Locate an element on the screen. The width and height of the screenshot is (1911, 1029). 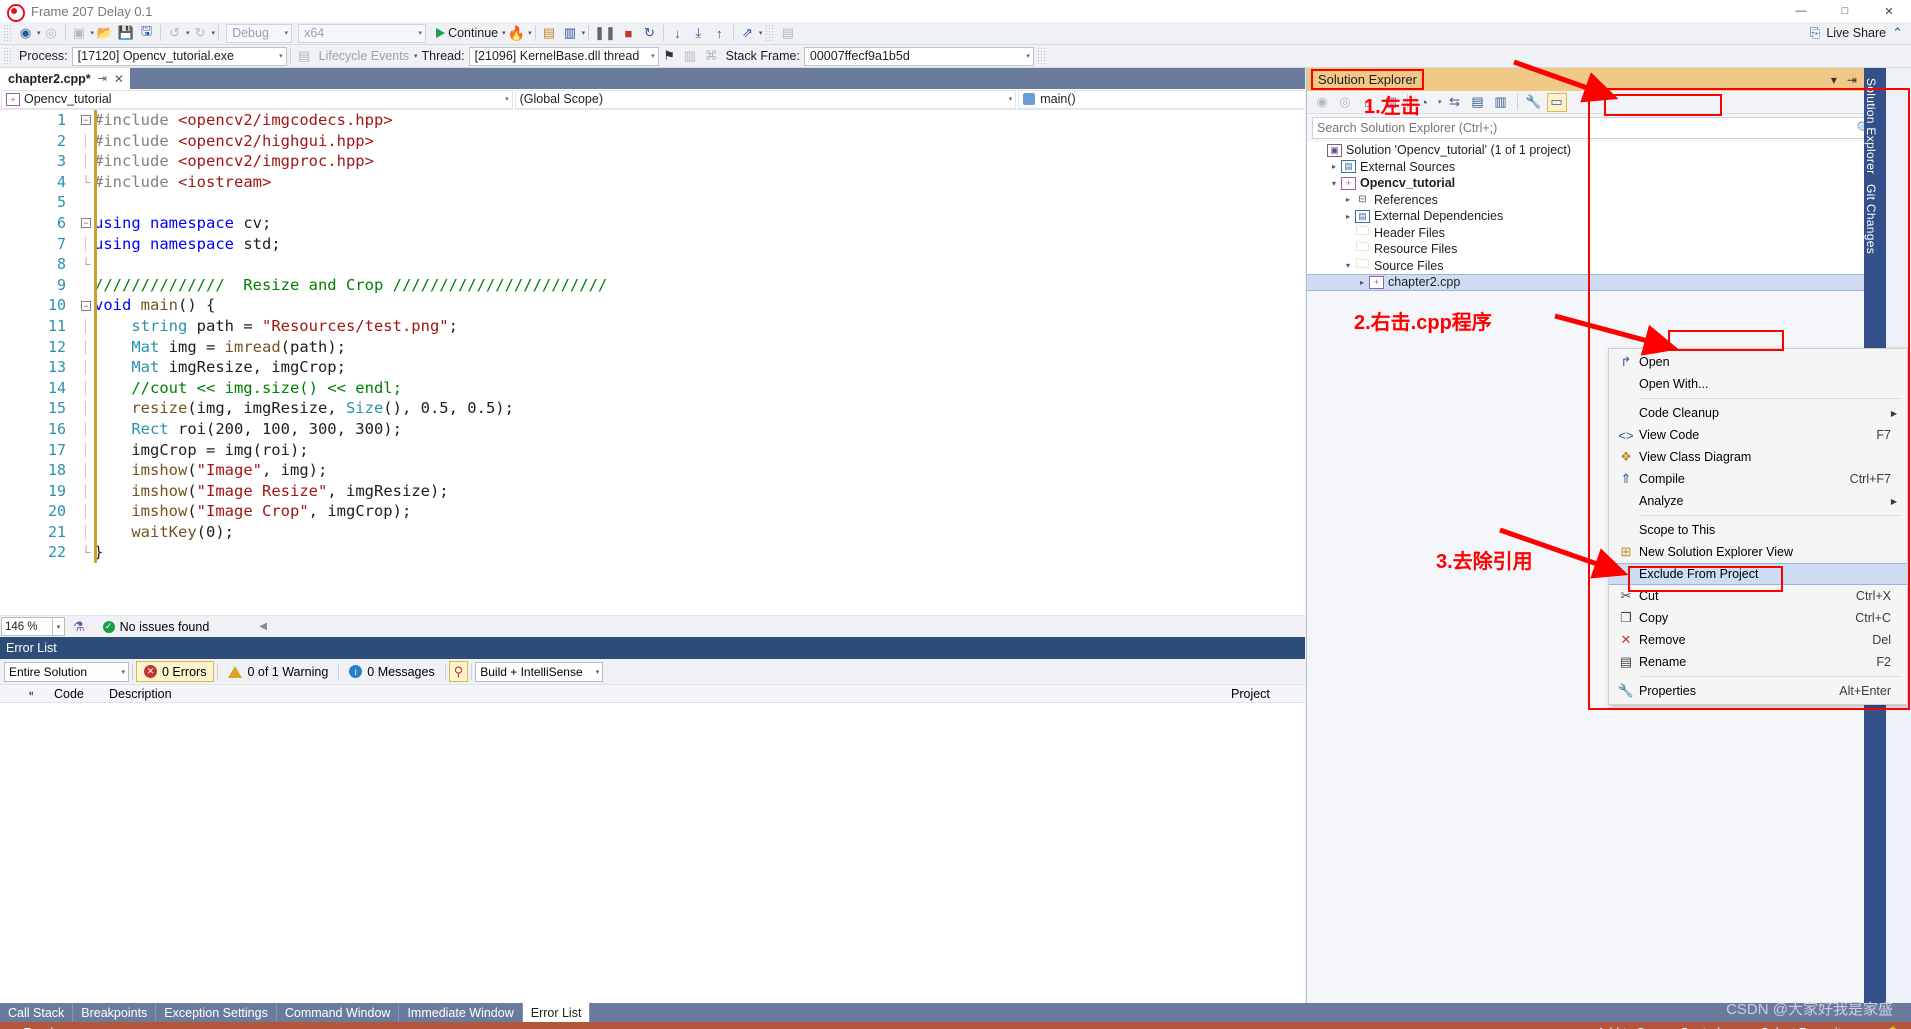
bottom-tab-call-stack: Call Stack is located at coordinates (37, 1012).